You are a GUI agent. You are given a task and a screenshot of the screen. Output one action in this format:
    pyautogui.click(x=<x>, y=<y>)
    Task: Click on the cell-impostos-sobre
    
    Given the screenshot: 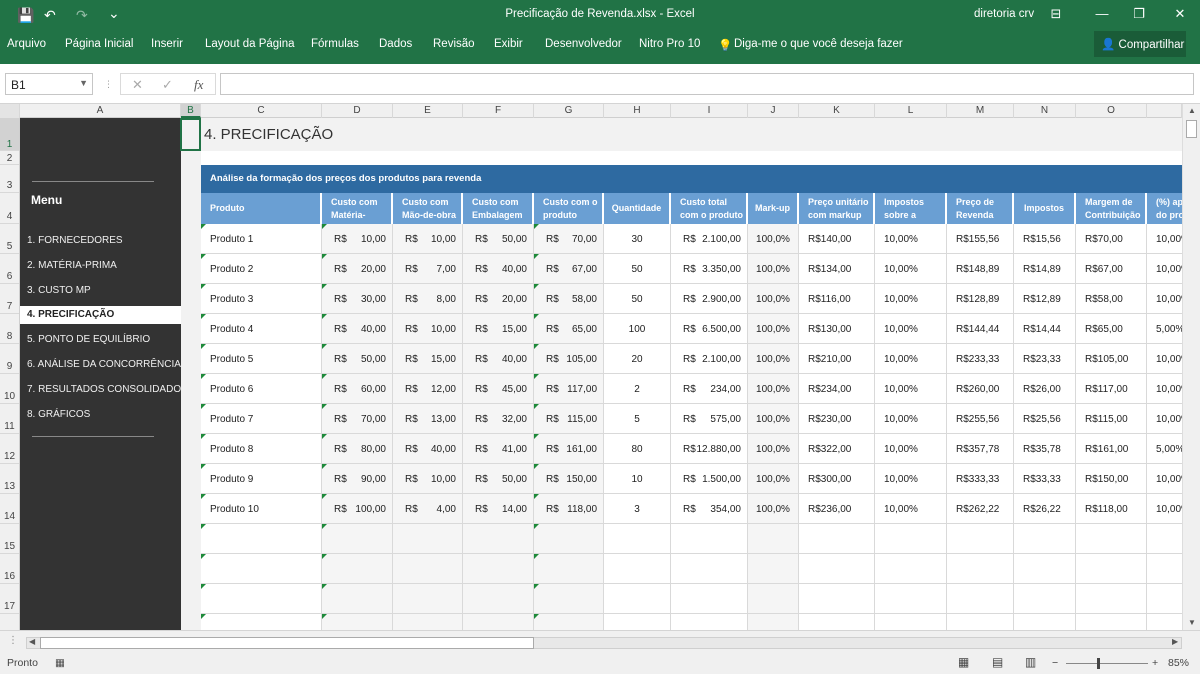 What is the action you would take?
    pyautogui.click(x=911, y=569)
    